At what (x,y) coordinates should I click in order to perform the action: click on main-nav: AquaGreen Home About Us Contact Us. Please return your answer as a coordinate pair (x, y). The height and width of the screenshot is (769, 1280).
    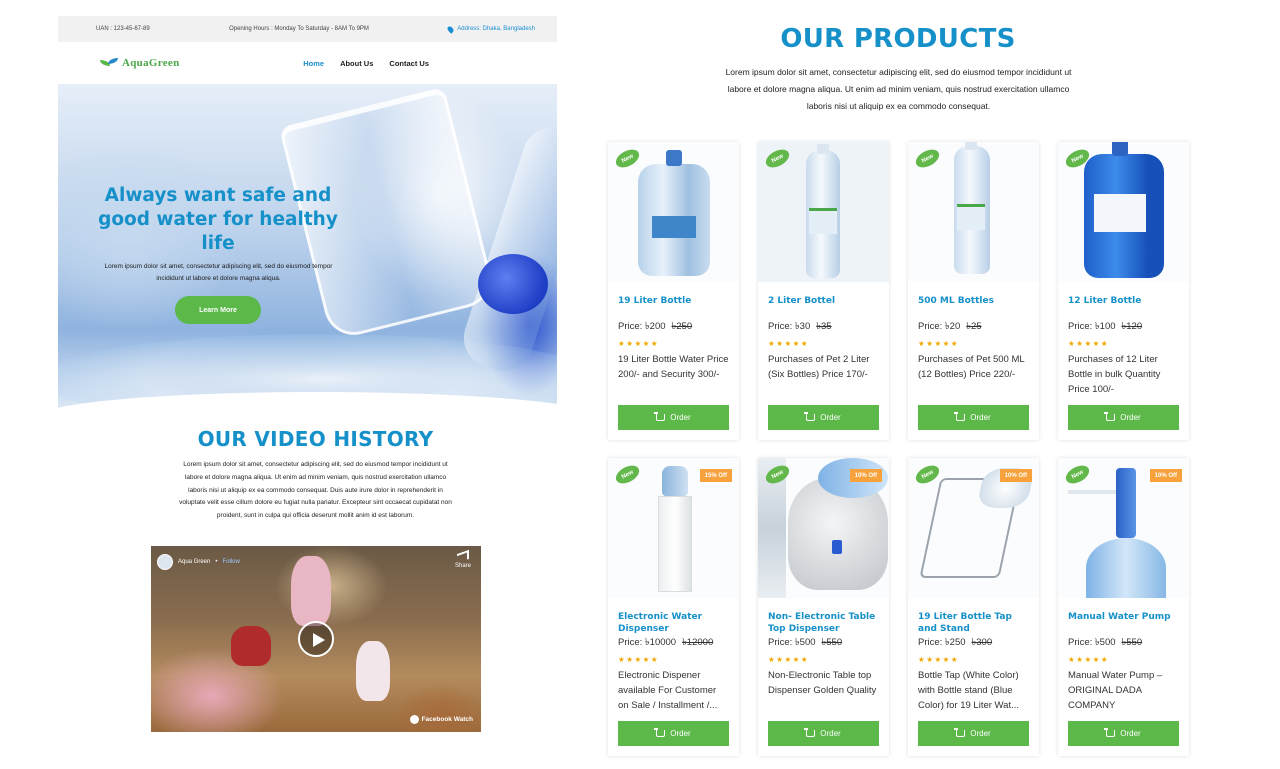
    Looking at the image, I should click on (307, 63).